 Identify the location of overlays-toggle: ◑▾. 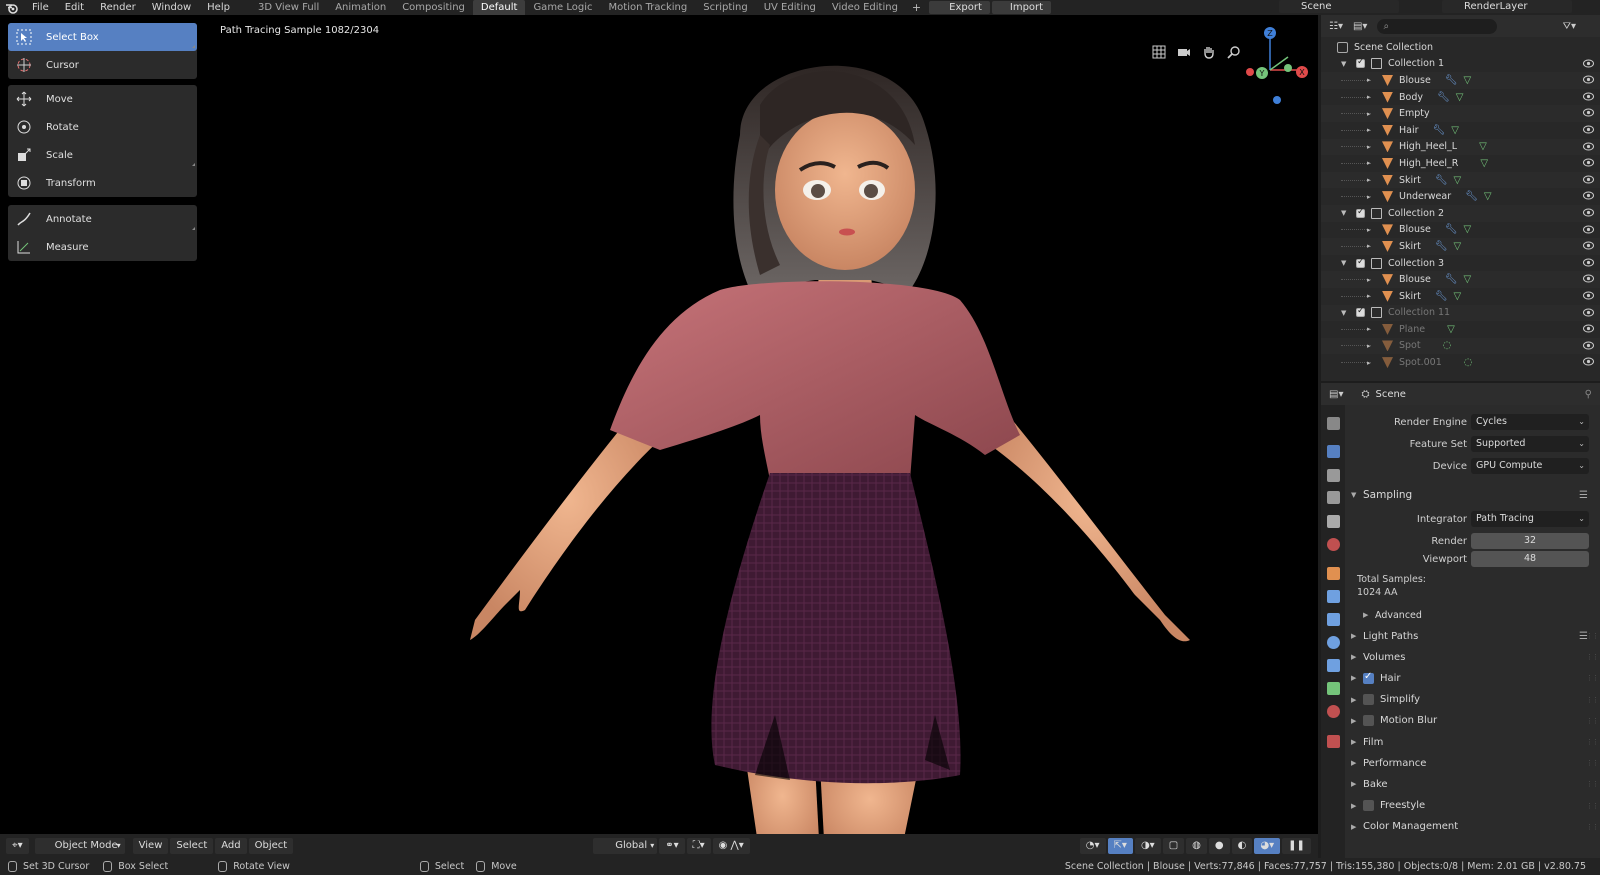
(1147, 846).